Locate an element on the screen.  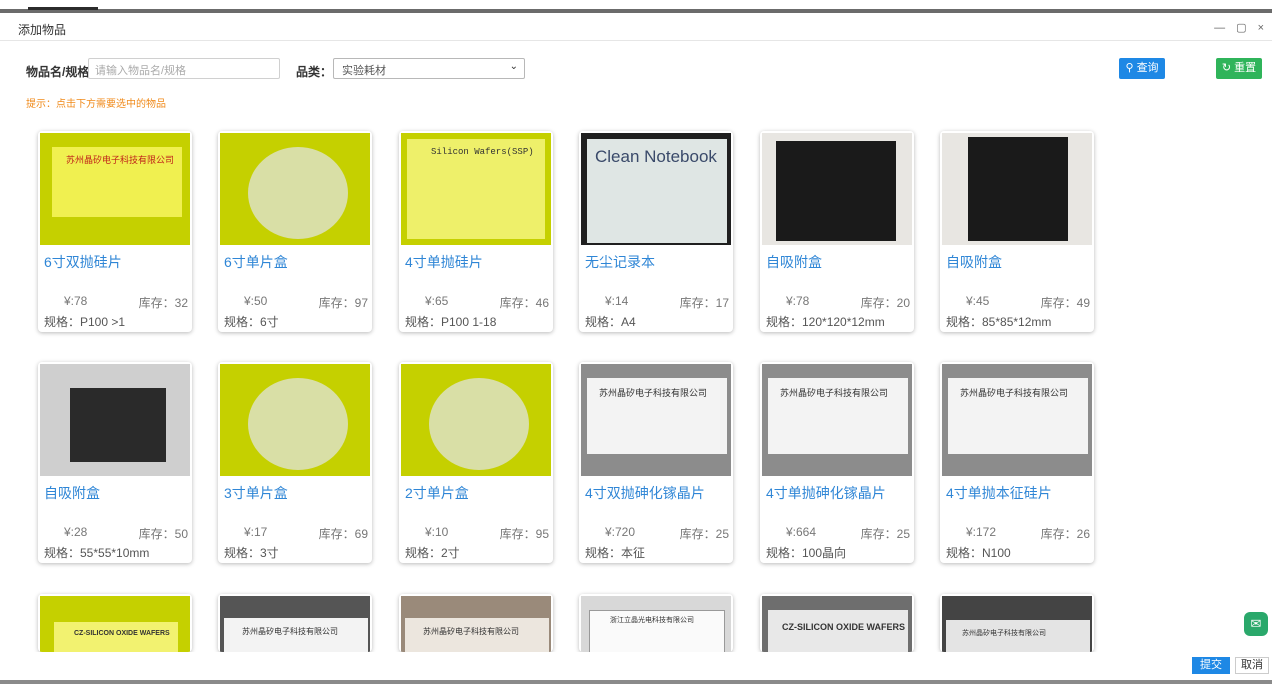
image-label-text: Clean Notebook is located at coordinates (656, 156).